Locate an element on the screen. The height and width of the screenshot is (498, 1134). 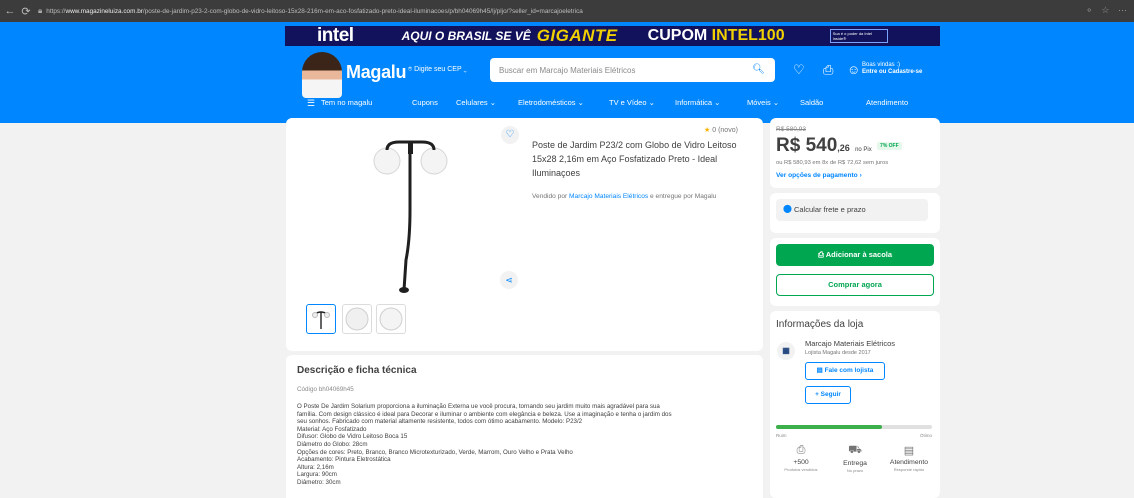
reputation-fill is located at coordinates (829, 427).